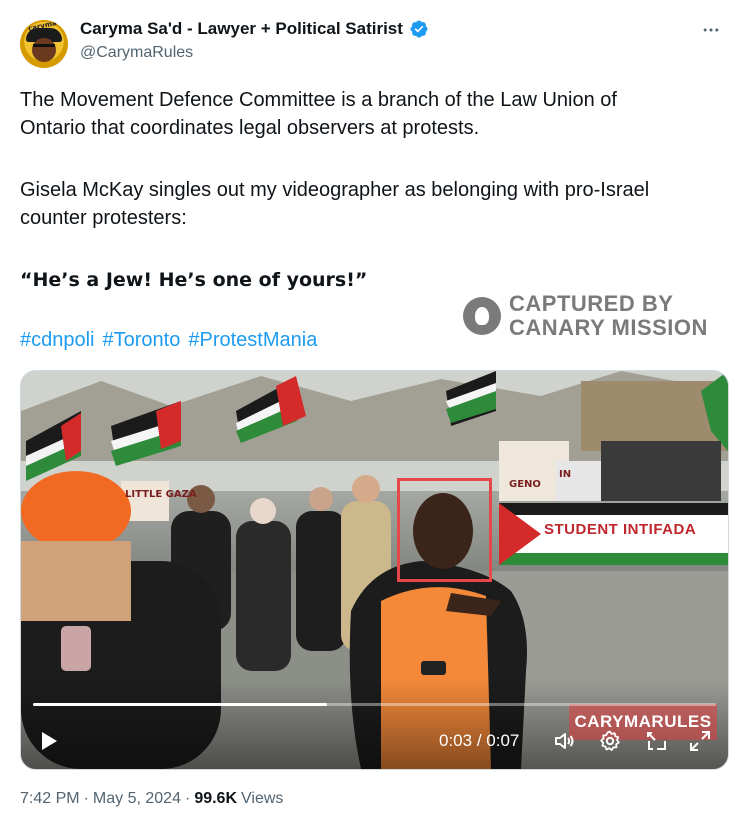  I want to click on sign-text-3: IN, so click(565, 474).